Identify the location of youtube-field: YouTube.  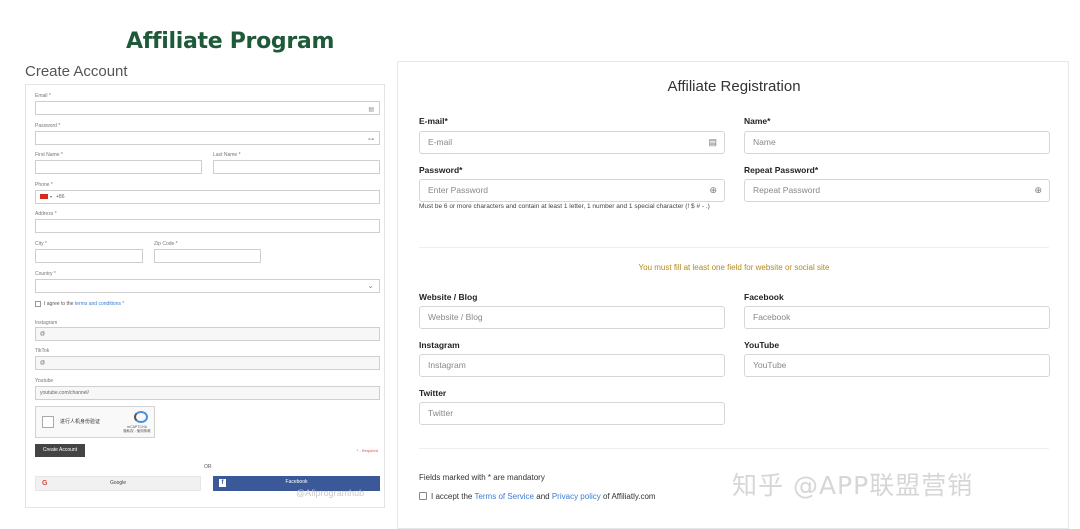
(897, 365).